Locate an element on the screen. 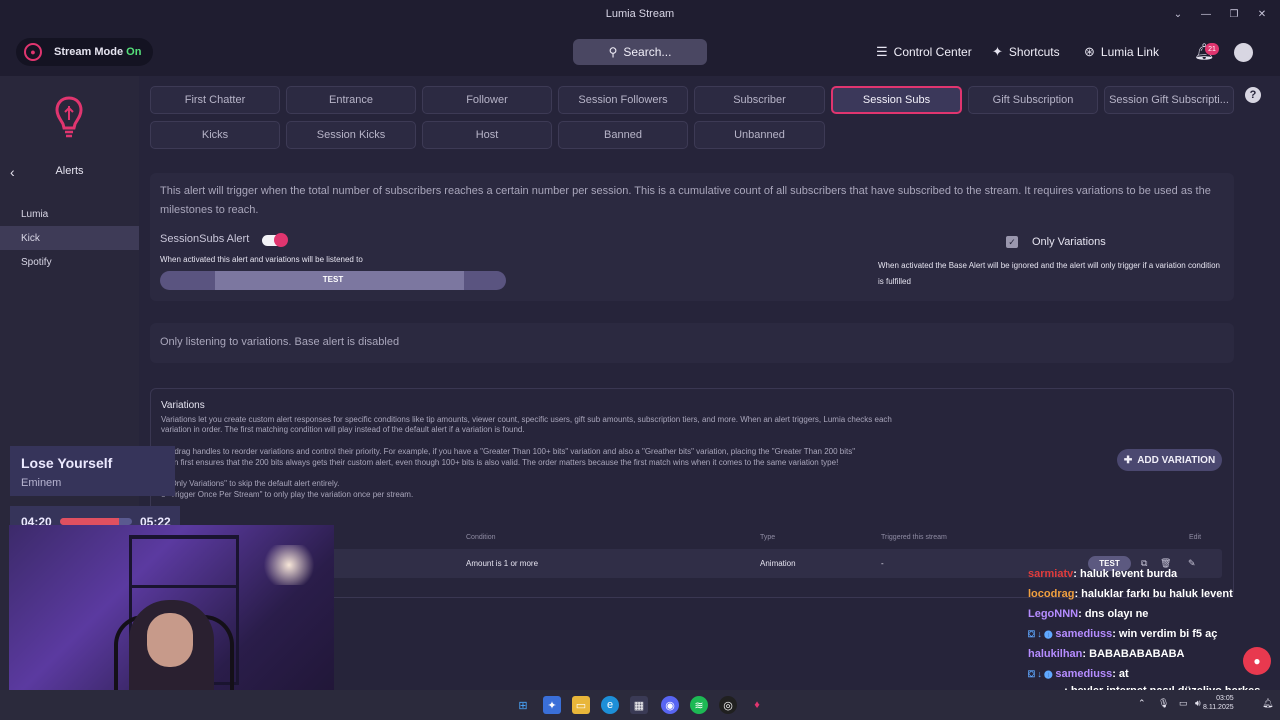 The width and height of the screenshot is (1280, 720). row-triggered: - is located at coordinates (882, 563).